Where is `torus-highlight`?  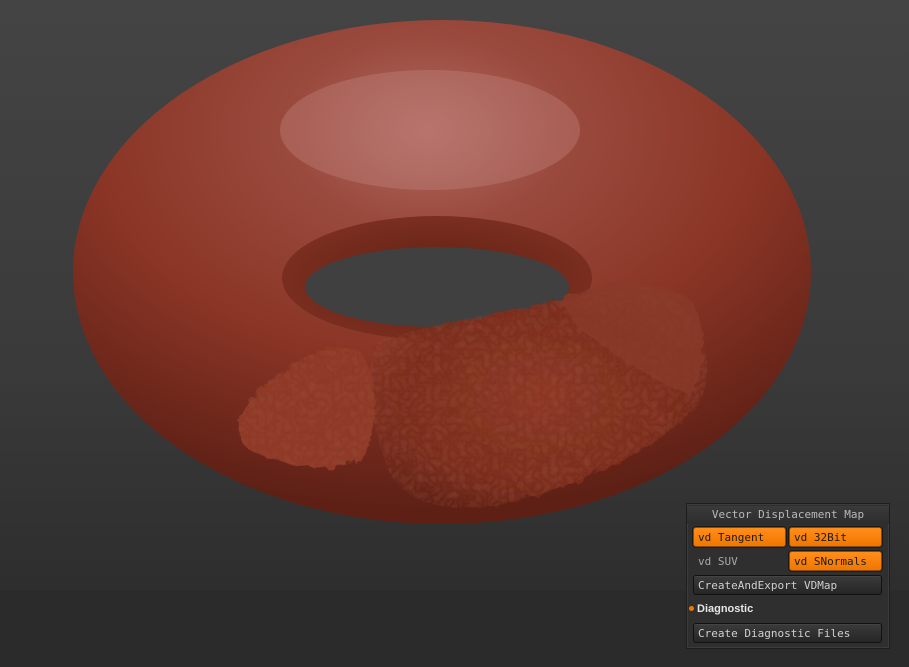
torus-highlight is located at coordinates (430, 130).